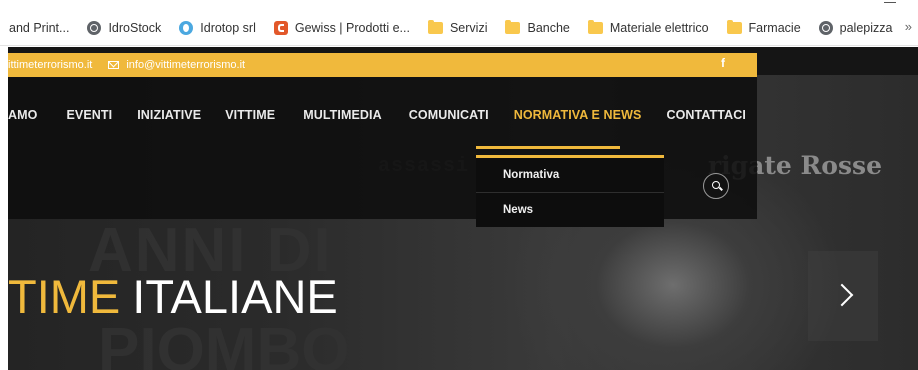  I want to click on email-link: info@vittimeterrorismo.it, so click(176, 65).